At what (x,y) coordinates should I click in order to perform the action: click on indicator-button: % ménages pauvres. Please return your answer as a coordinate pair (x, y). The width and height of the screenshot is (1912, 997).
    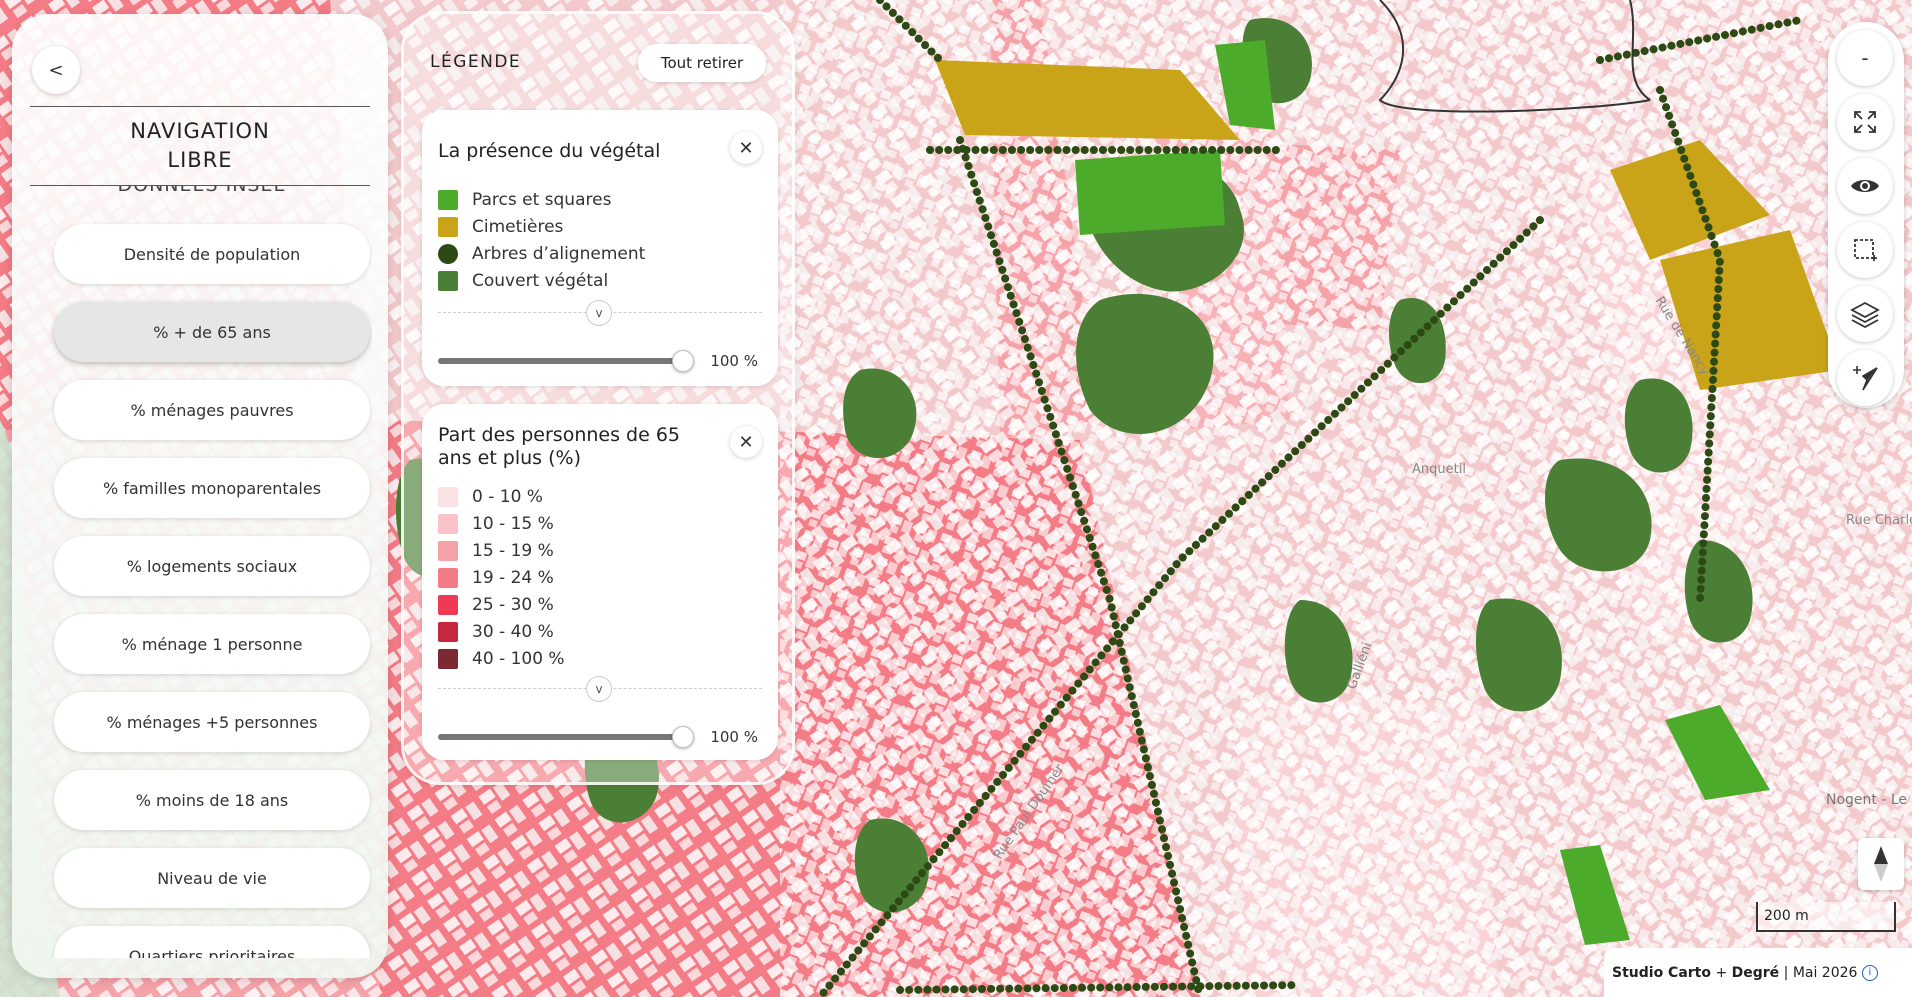
    Looking at the image, I should click on (212, 410).